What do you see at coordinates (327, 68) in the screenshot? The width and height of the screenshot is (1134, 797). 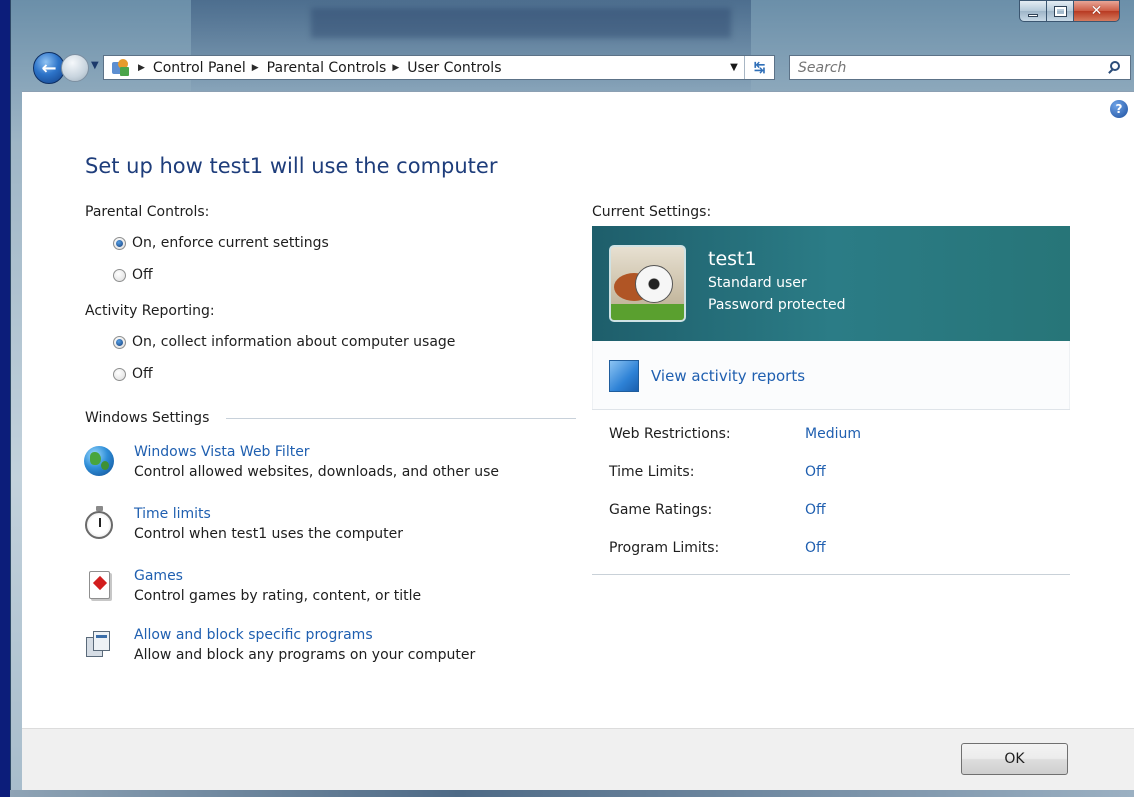 I see `breadcrumb-parental-controls: Parental Controls` at bounding box center [327, 68].